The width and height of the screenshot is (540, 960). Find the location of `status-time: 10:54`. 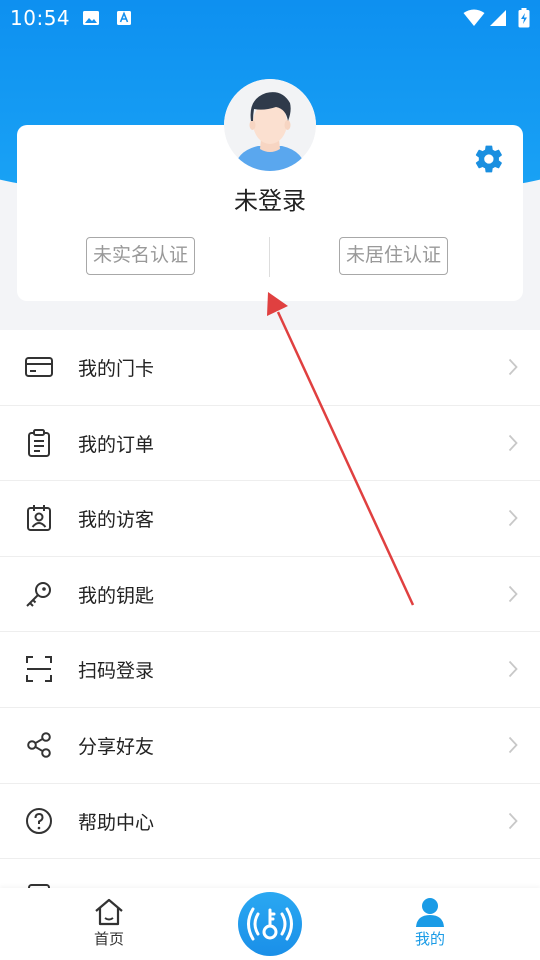

status-time: 10:54 is located at coordinates (40, 18).